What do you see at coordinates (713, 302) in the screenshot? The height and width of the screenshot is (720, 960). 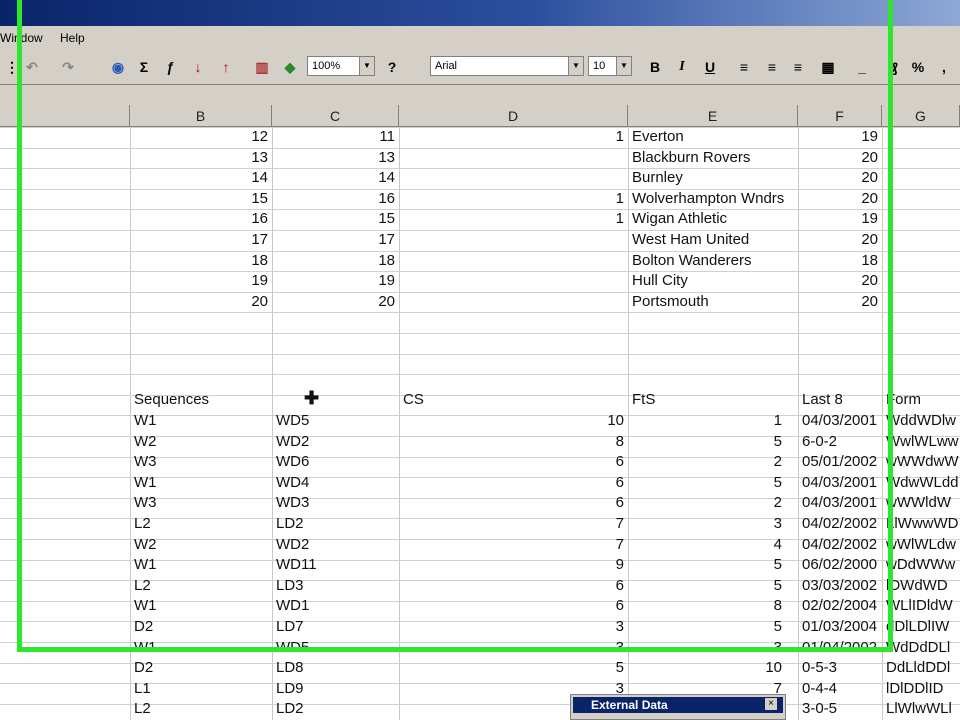 I see `cell-e: Portsmouth` at bounding box center [713, 302].